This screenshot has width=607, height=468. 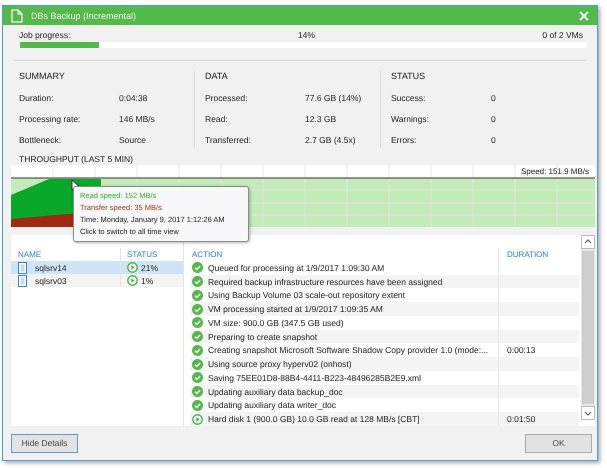 What do you see at coordinates (147, 281) in the screenshot?
I see `vm-status: 1%` at bounding box center [147, 281].